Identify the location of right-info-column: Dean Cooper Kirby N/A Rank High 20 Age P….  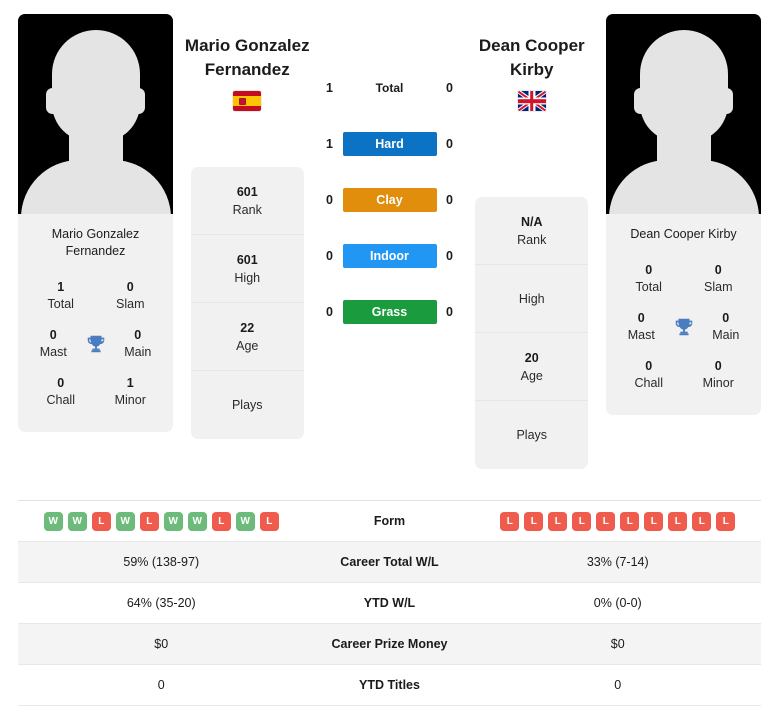
(532, 241).